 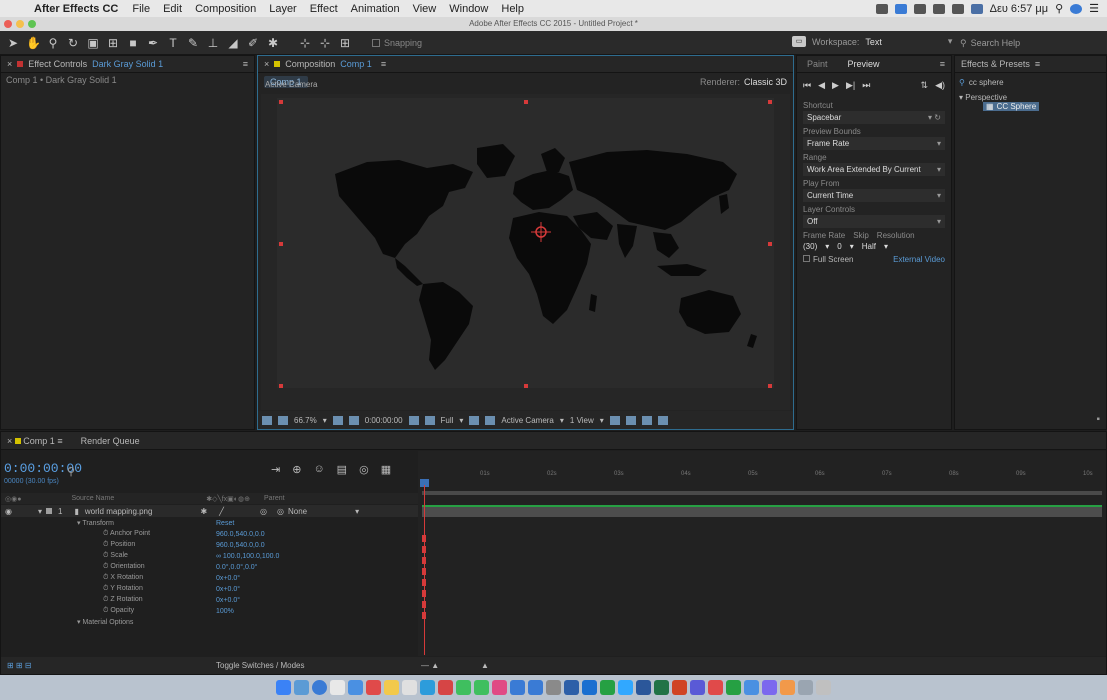 I want to click on launchpad-icon, so click(x=301, y=687).